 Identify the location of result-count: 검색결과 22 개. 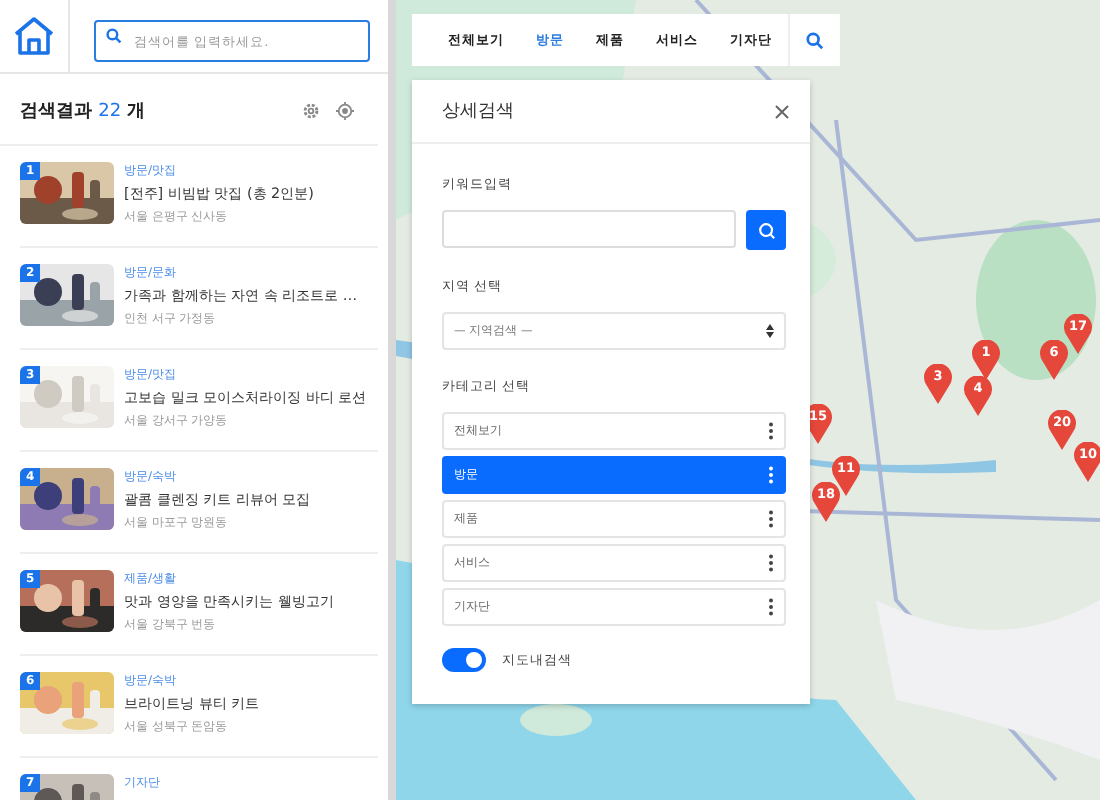
(83, 112).